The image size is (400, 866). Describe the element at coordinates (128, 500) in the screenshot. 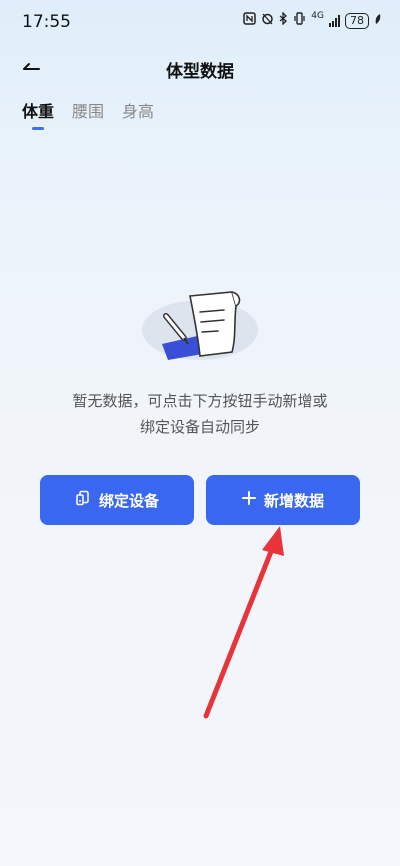

I see `bind-device-label: 绑定设备` at that location.